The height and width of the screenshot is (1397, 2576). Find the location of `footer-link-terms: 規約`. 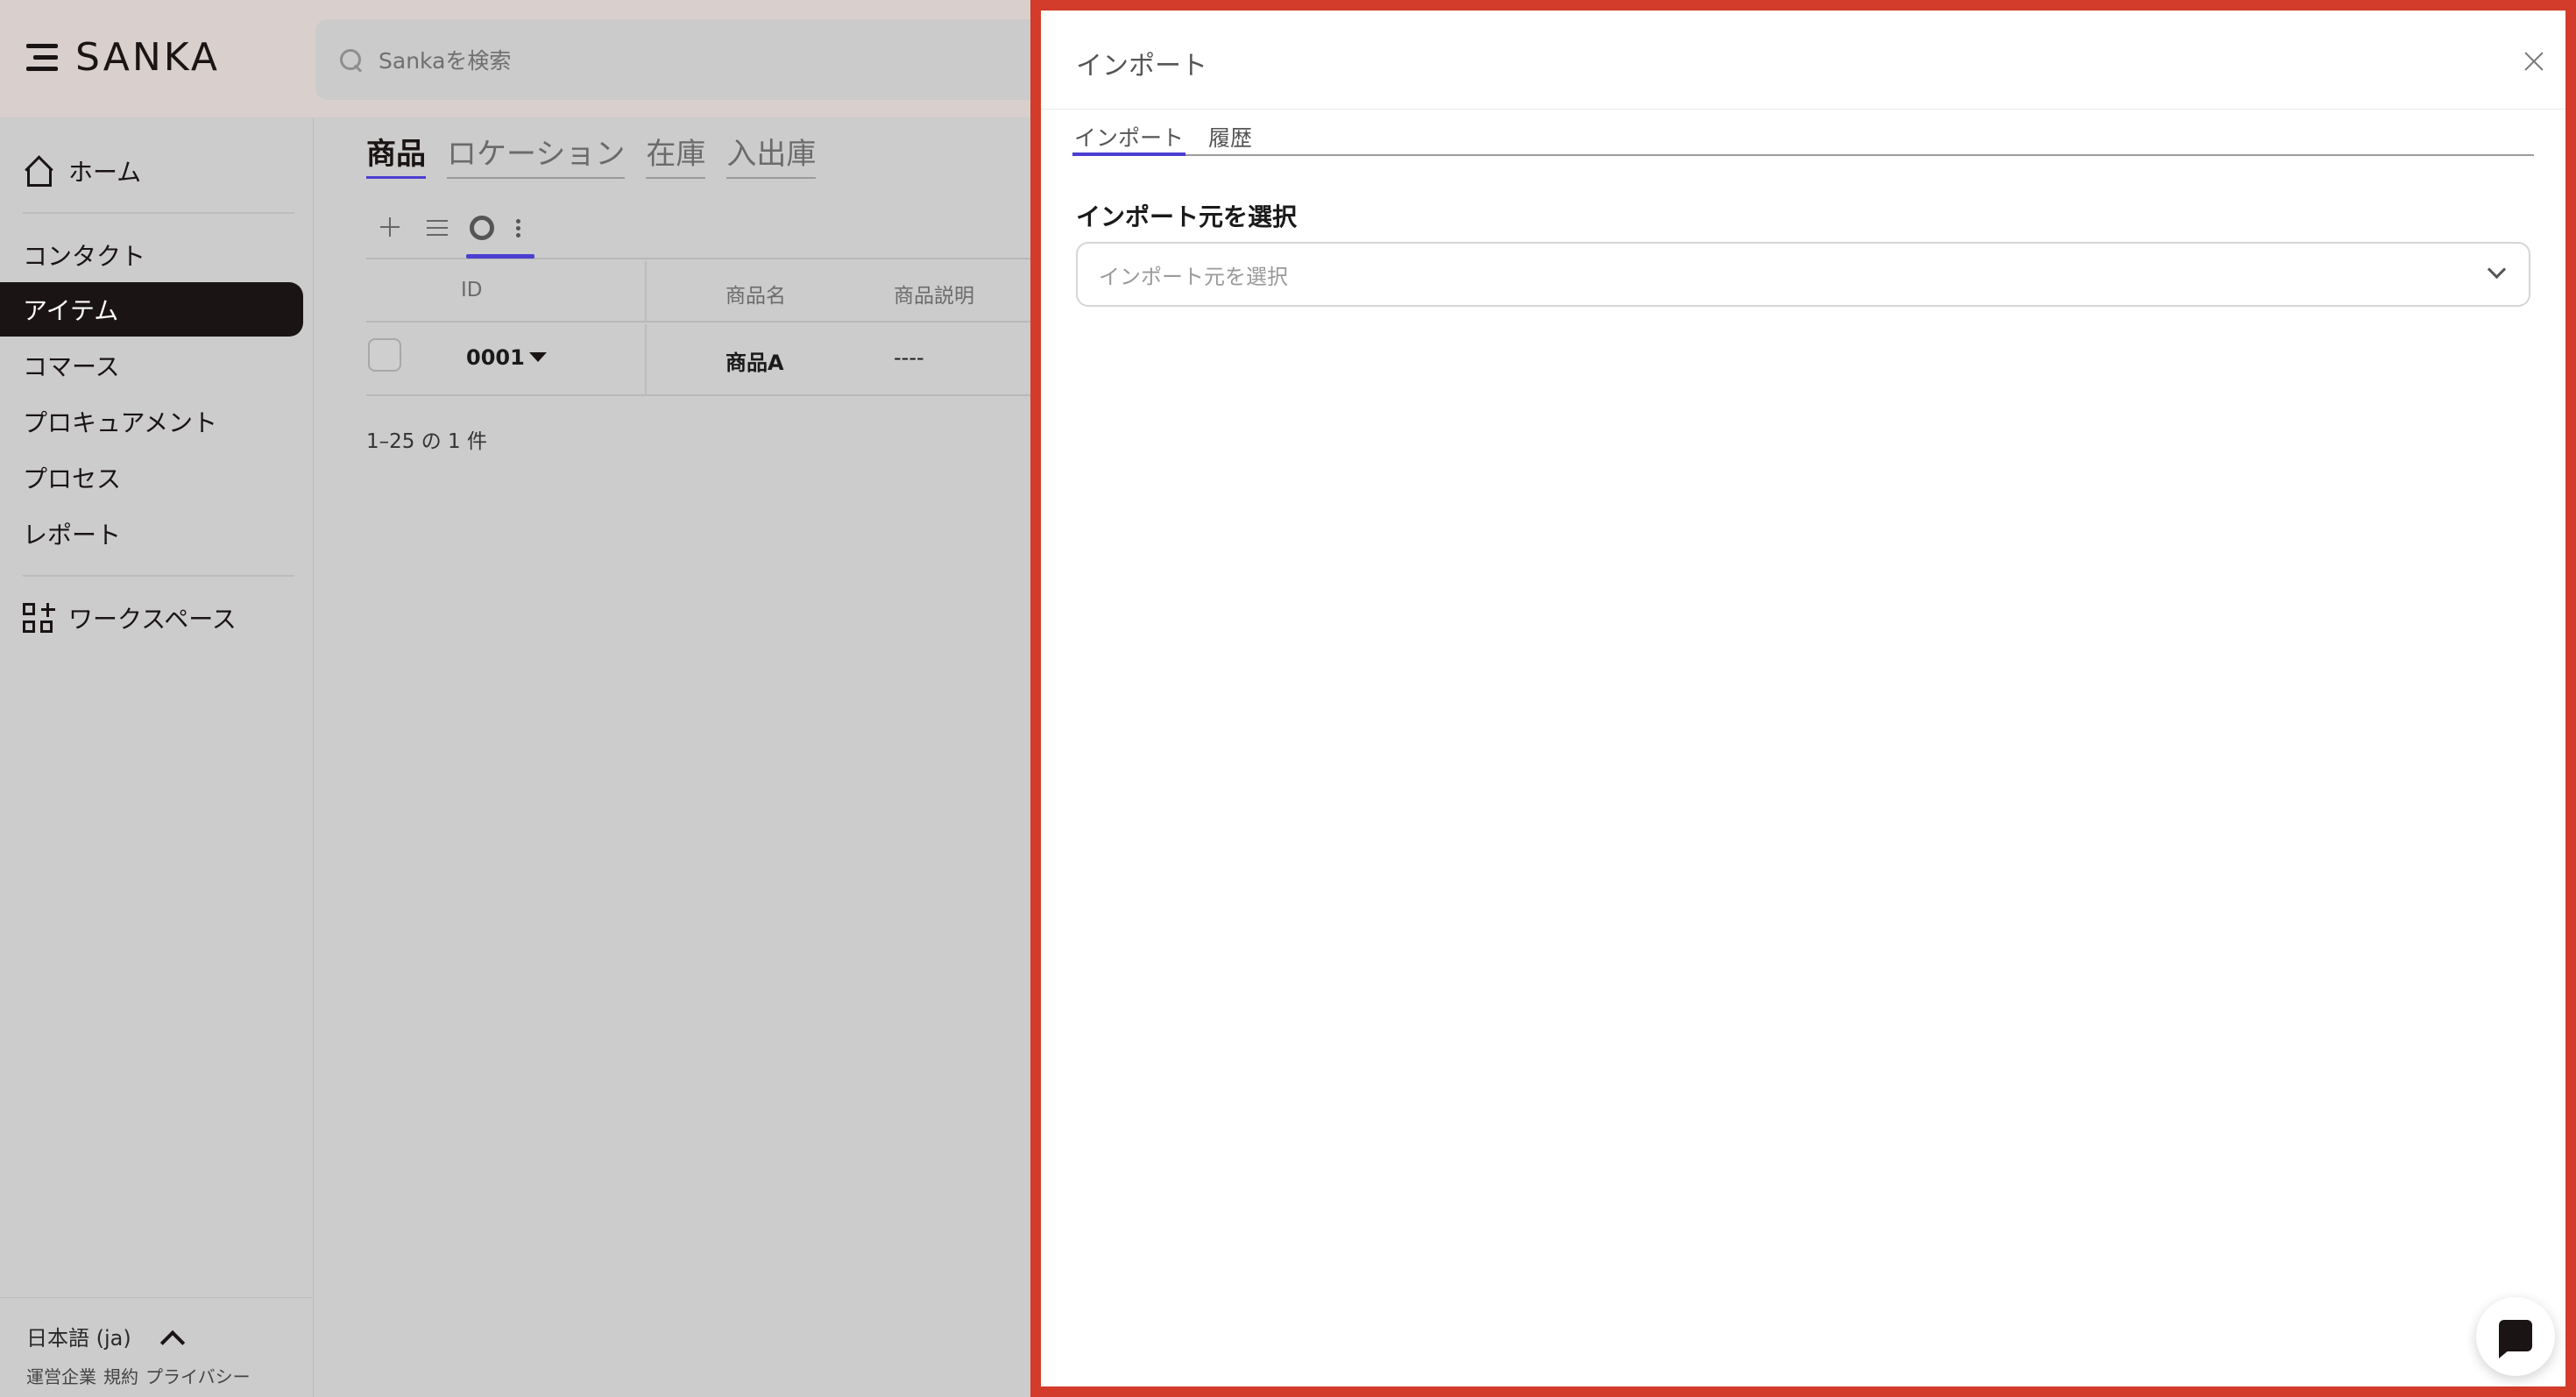

footer-link-terms: 規約 is located at coordinates (120, 1375).